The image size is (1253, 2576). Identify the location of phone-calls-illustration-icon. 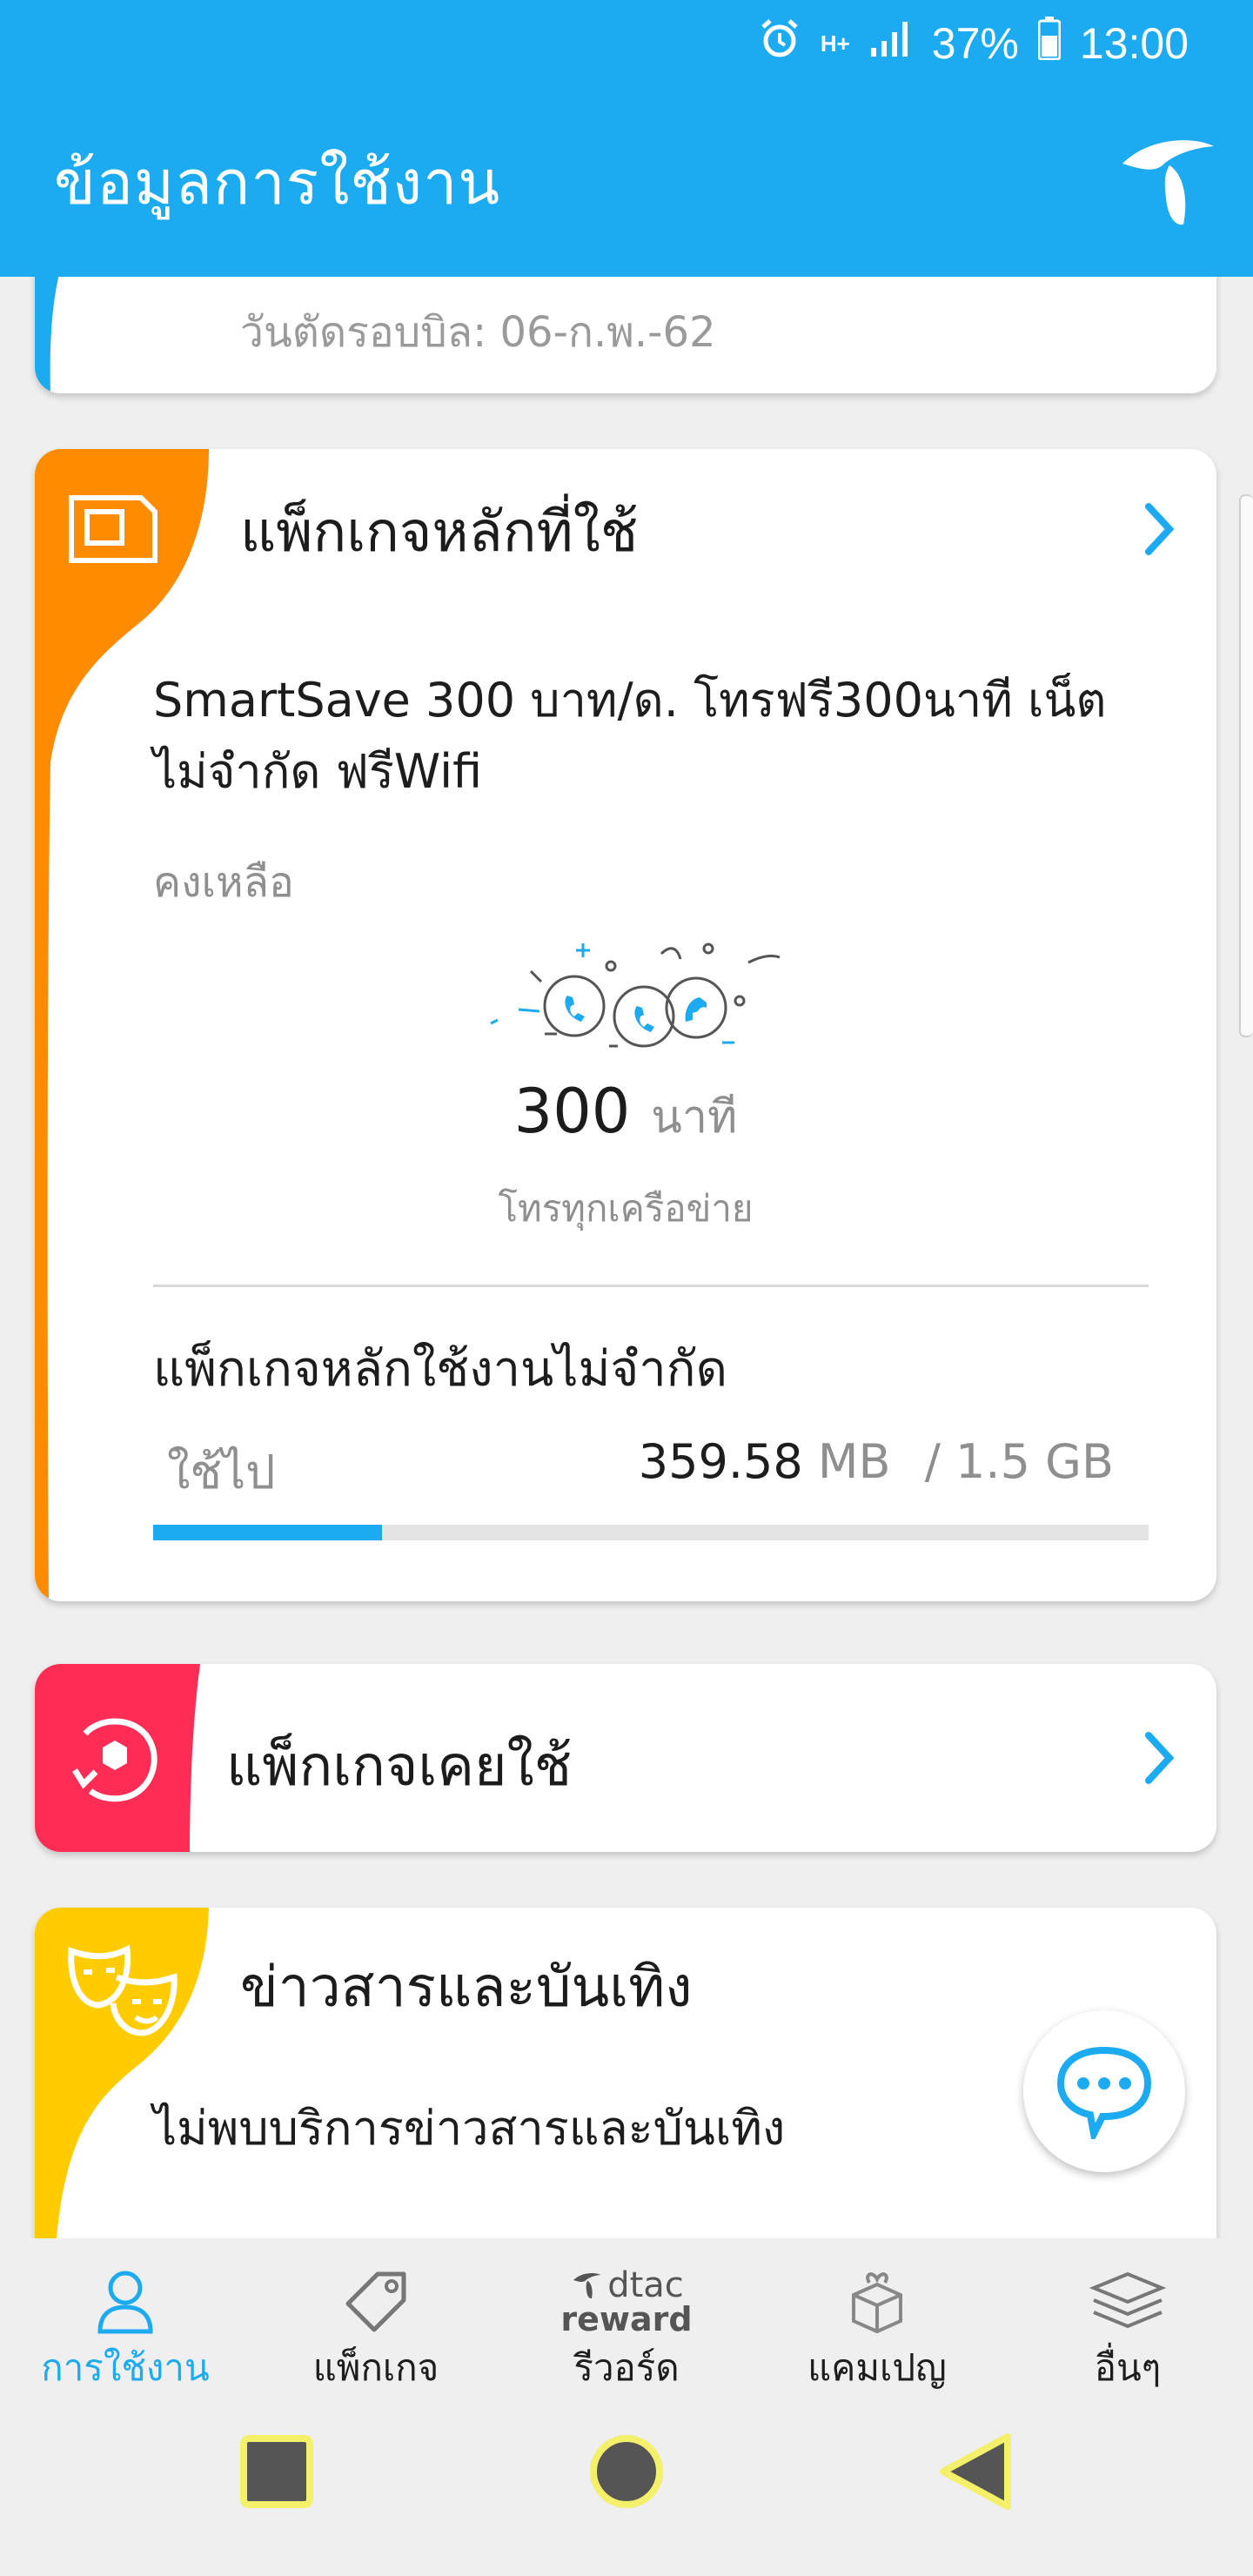
(652, 999).